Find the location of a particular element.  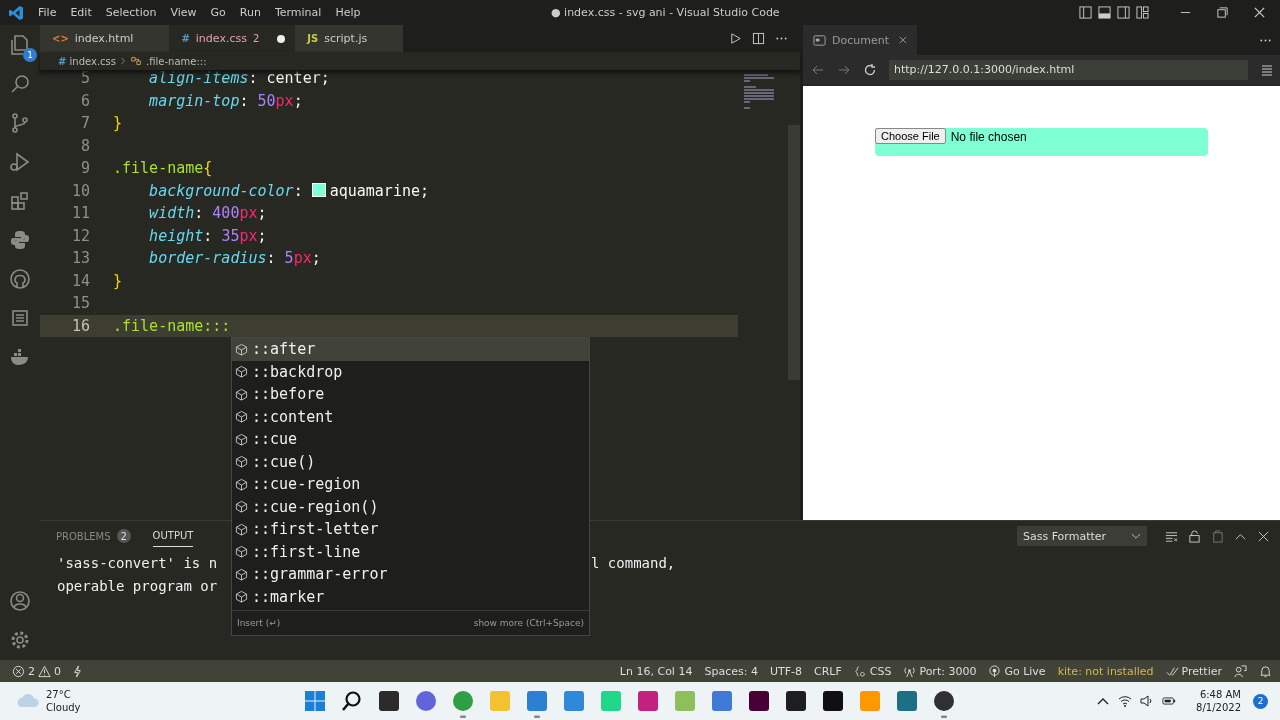

output-text: operable program or is located at coordinates (138, 585).